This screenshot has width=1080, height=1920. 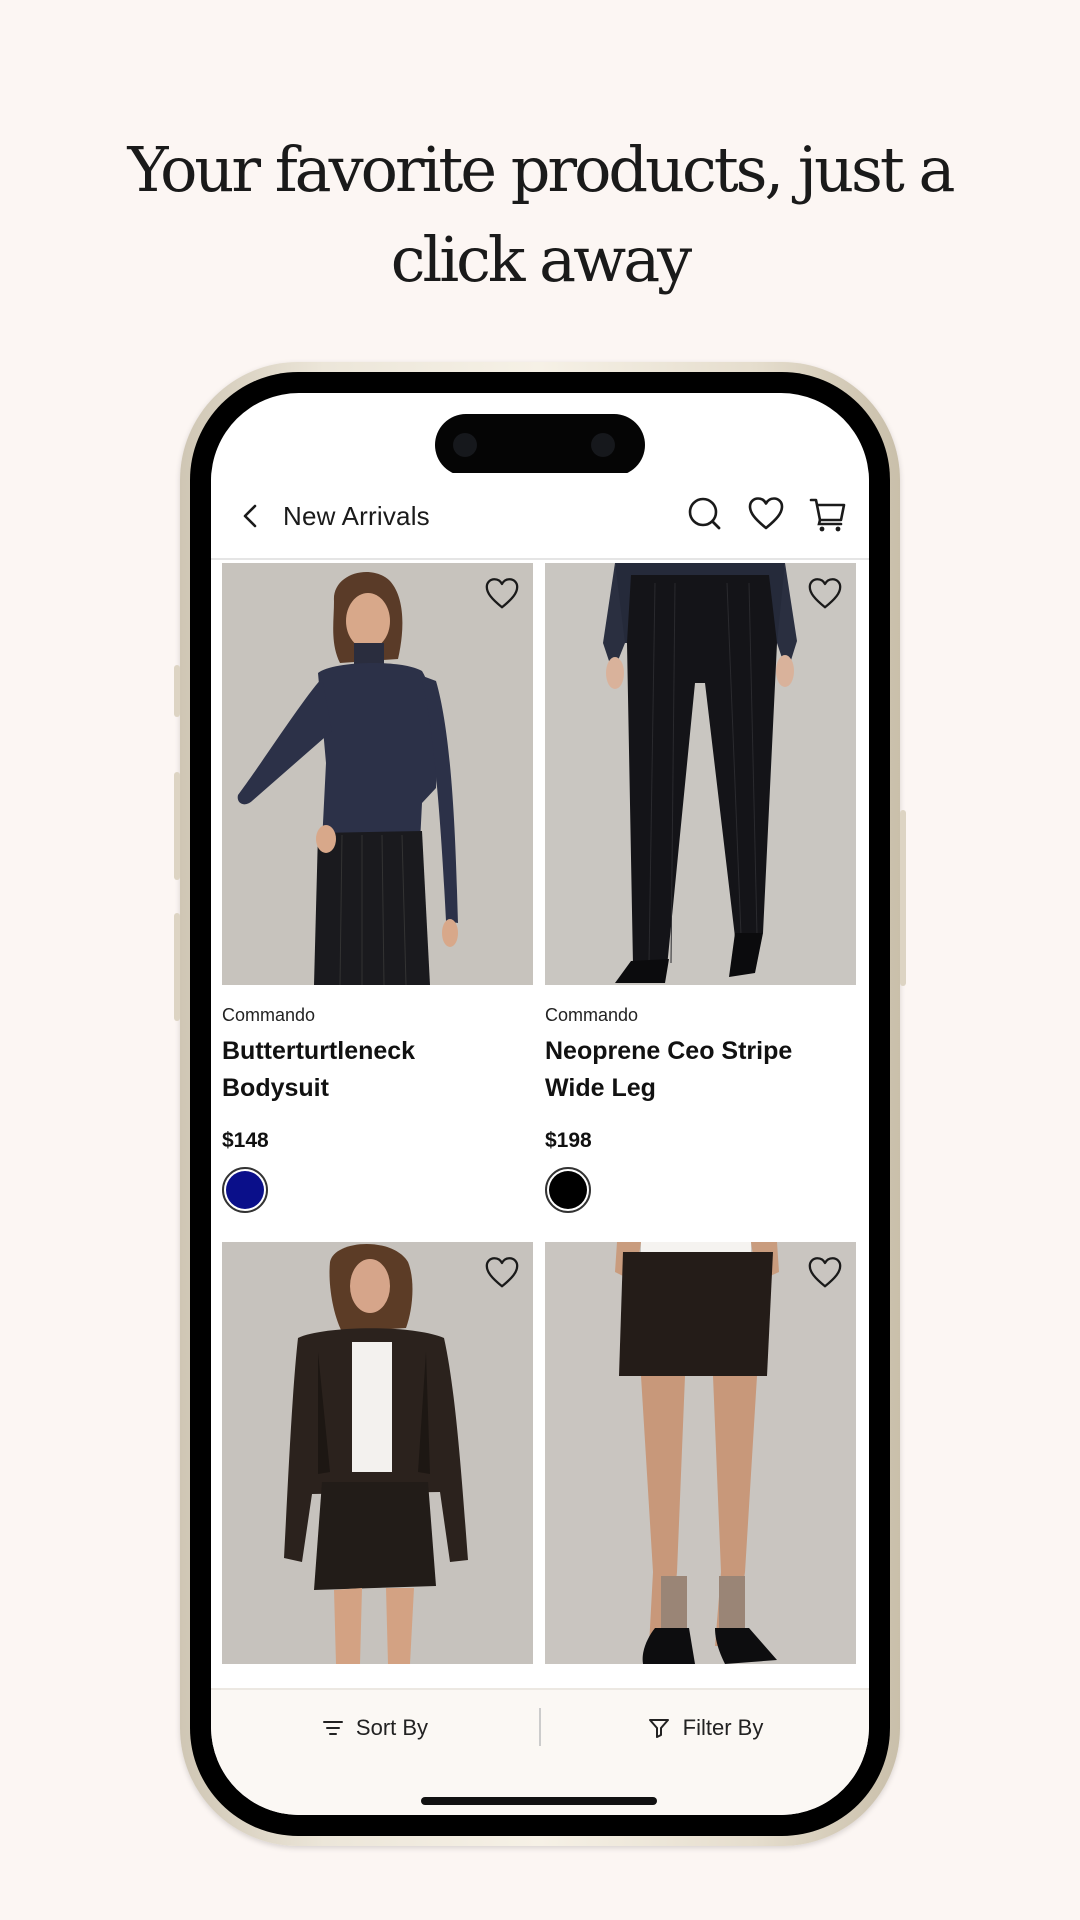 What do you see at coordinates (541, 259) in the screenshot?
I see `headline-line-2: click away` at bounding box center [541, 259].